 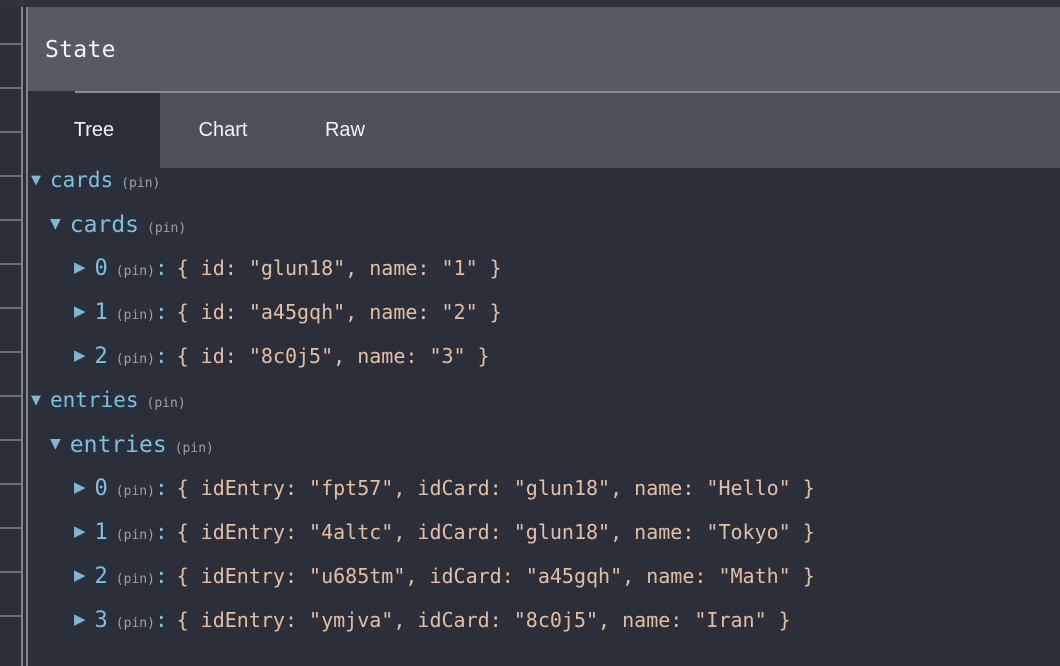 What do you see at coordinates (544, 366) in the screenshot?
I see `tree-node-card-item: ▶ 2 (pin) : { id: "8c0j5", name: "3" }` at bounding box center [544, 366].